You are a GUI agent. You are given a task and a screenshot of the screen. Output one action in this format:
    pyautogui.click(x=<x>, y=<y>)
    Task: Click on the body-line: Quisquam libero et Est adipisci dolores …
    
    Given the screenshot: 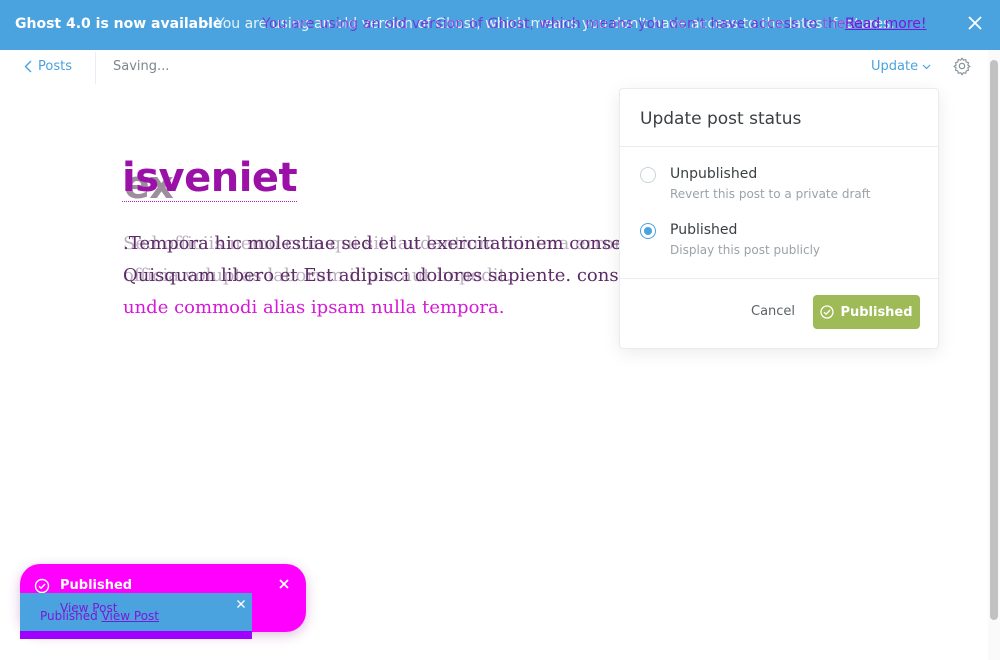 What is the action you would take?
    pyautogui.click(x=373, y=275)
    